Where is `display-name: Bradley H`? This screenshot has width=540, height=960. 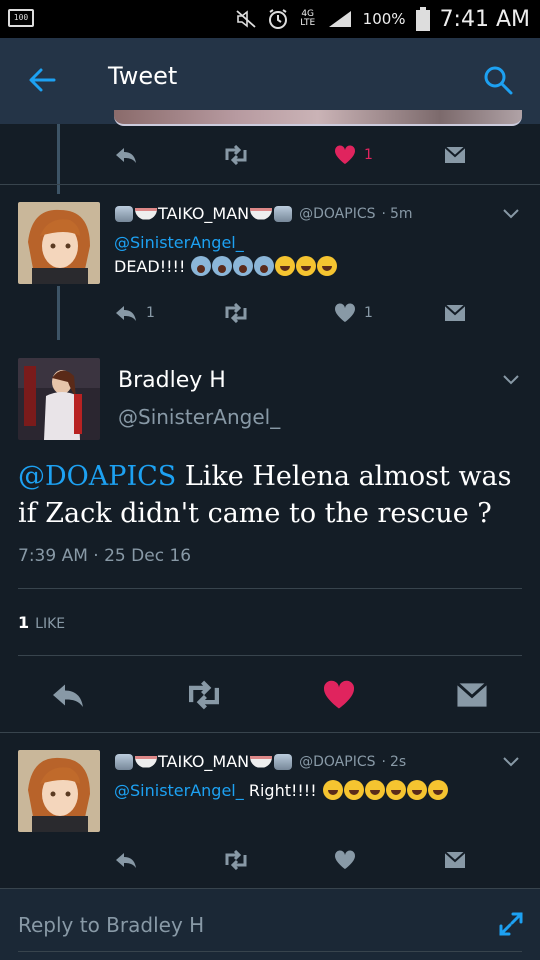
display-name: Bradley H is located at coordinates (172, 380).